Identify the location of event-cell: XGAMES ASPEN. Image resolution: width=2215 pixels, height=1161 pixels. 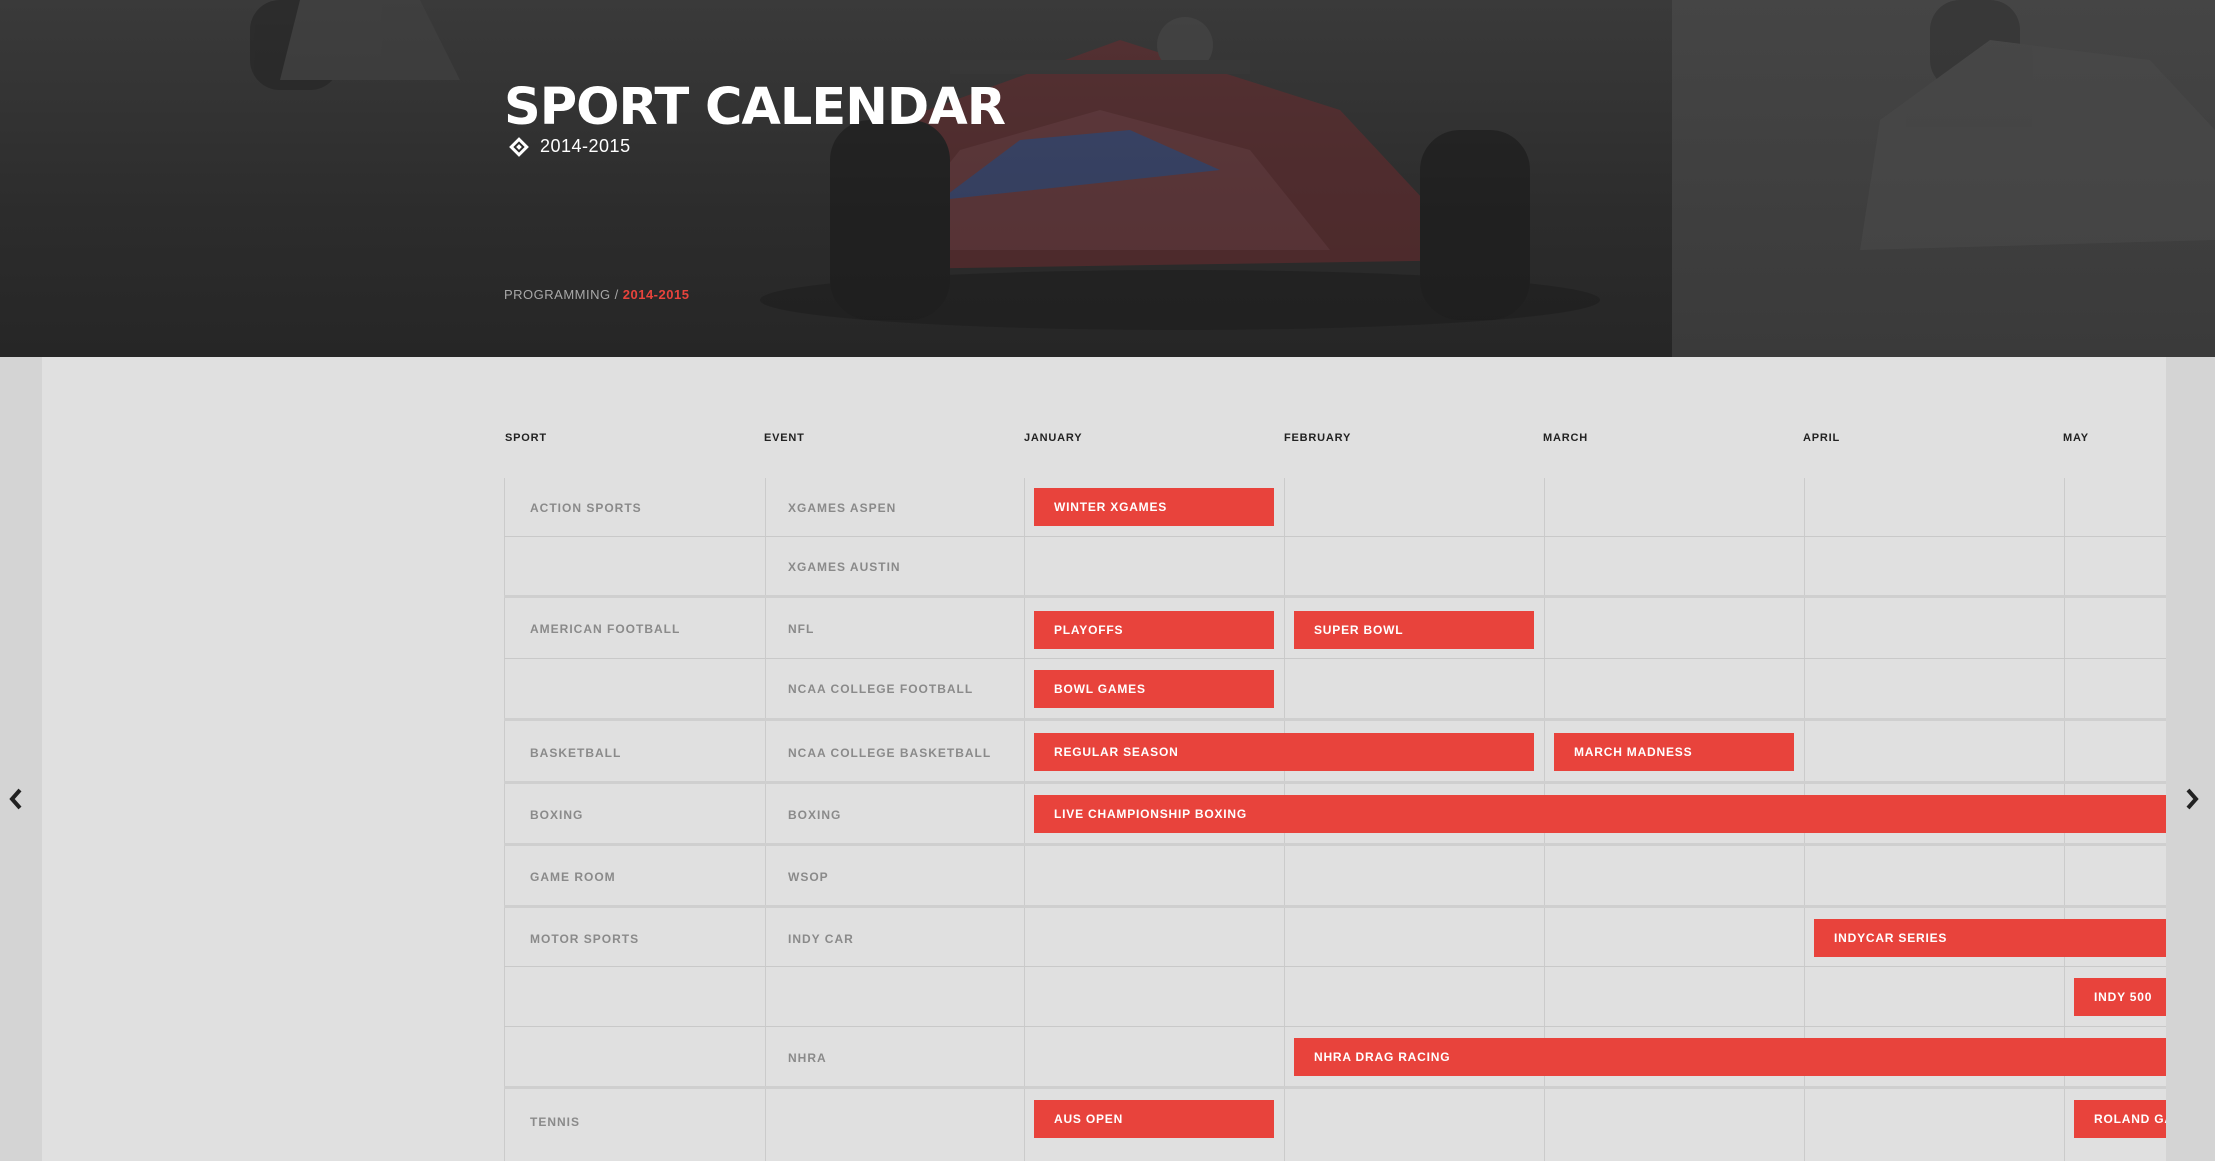
(842, 508).